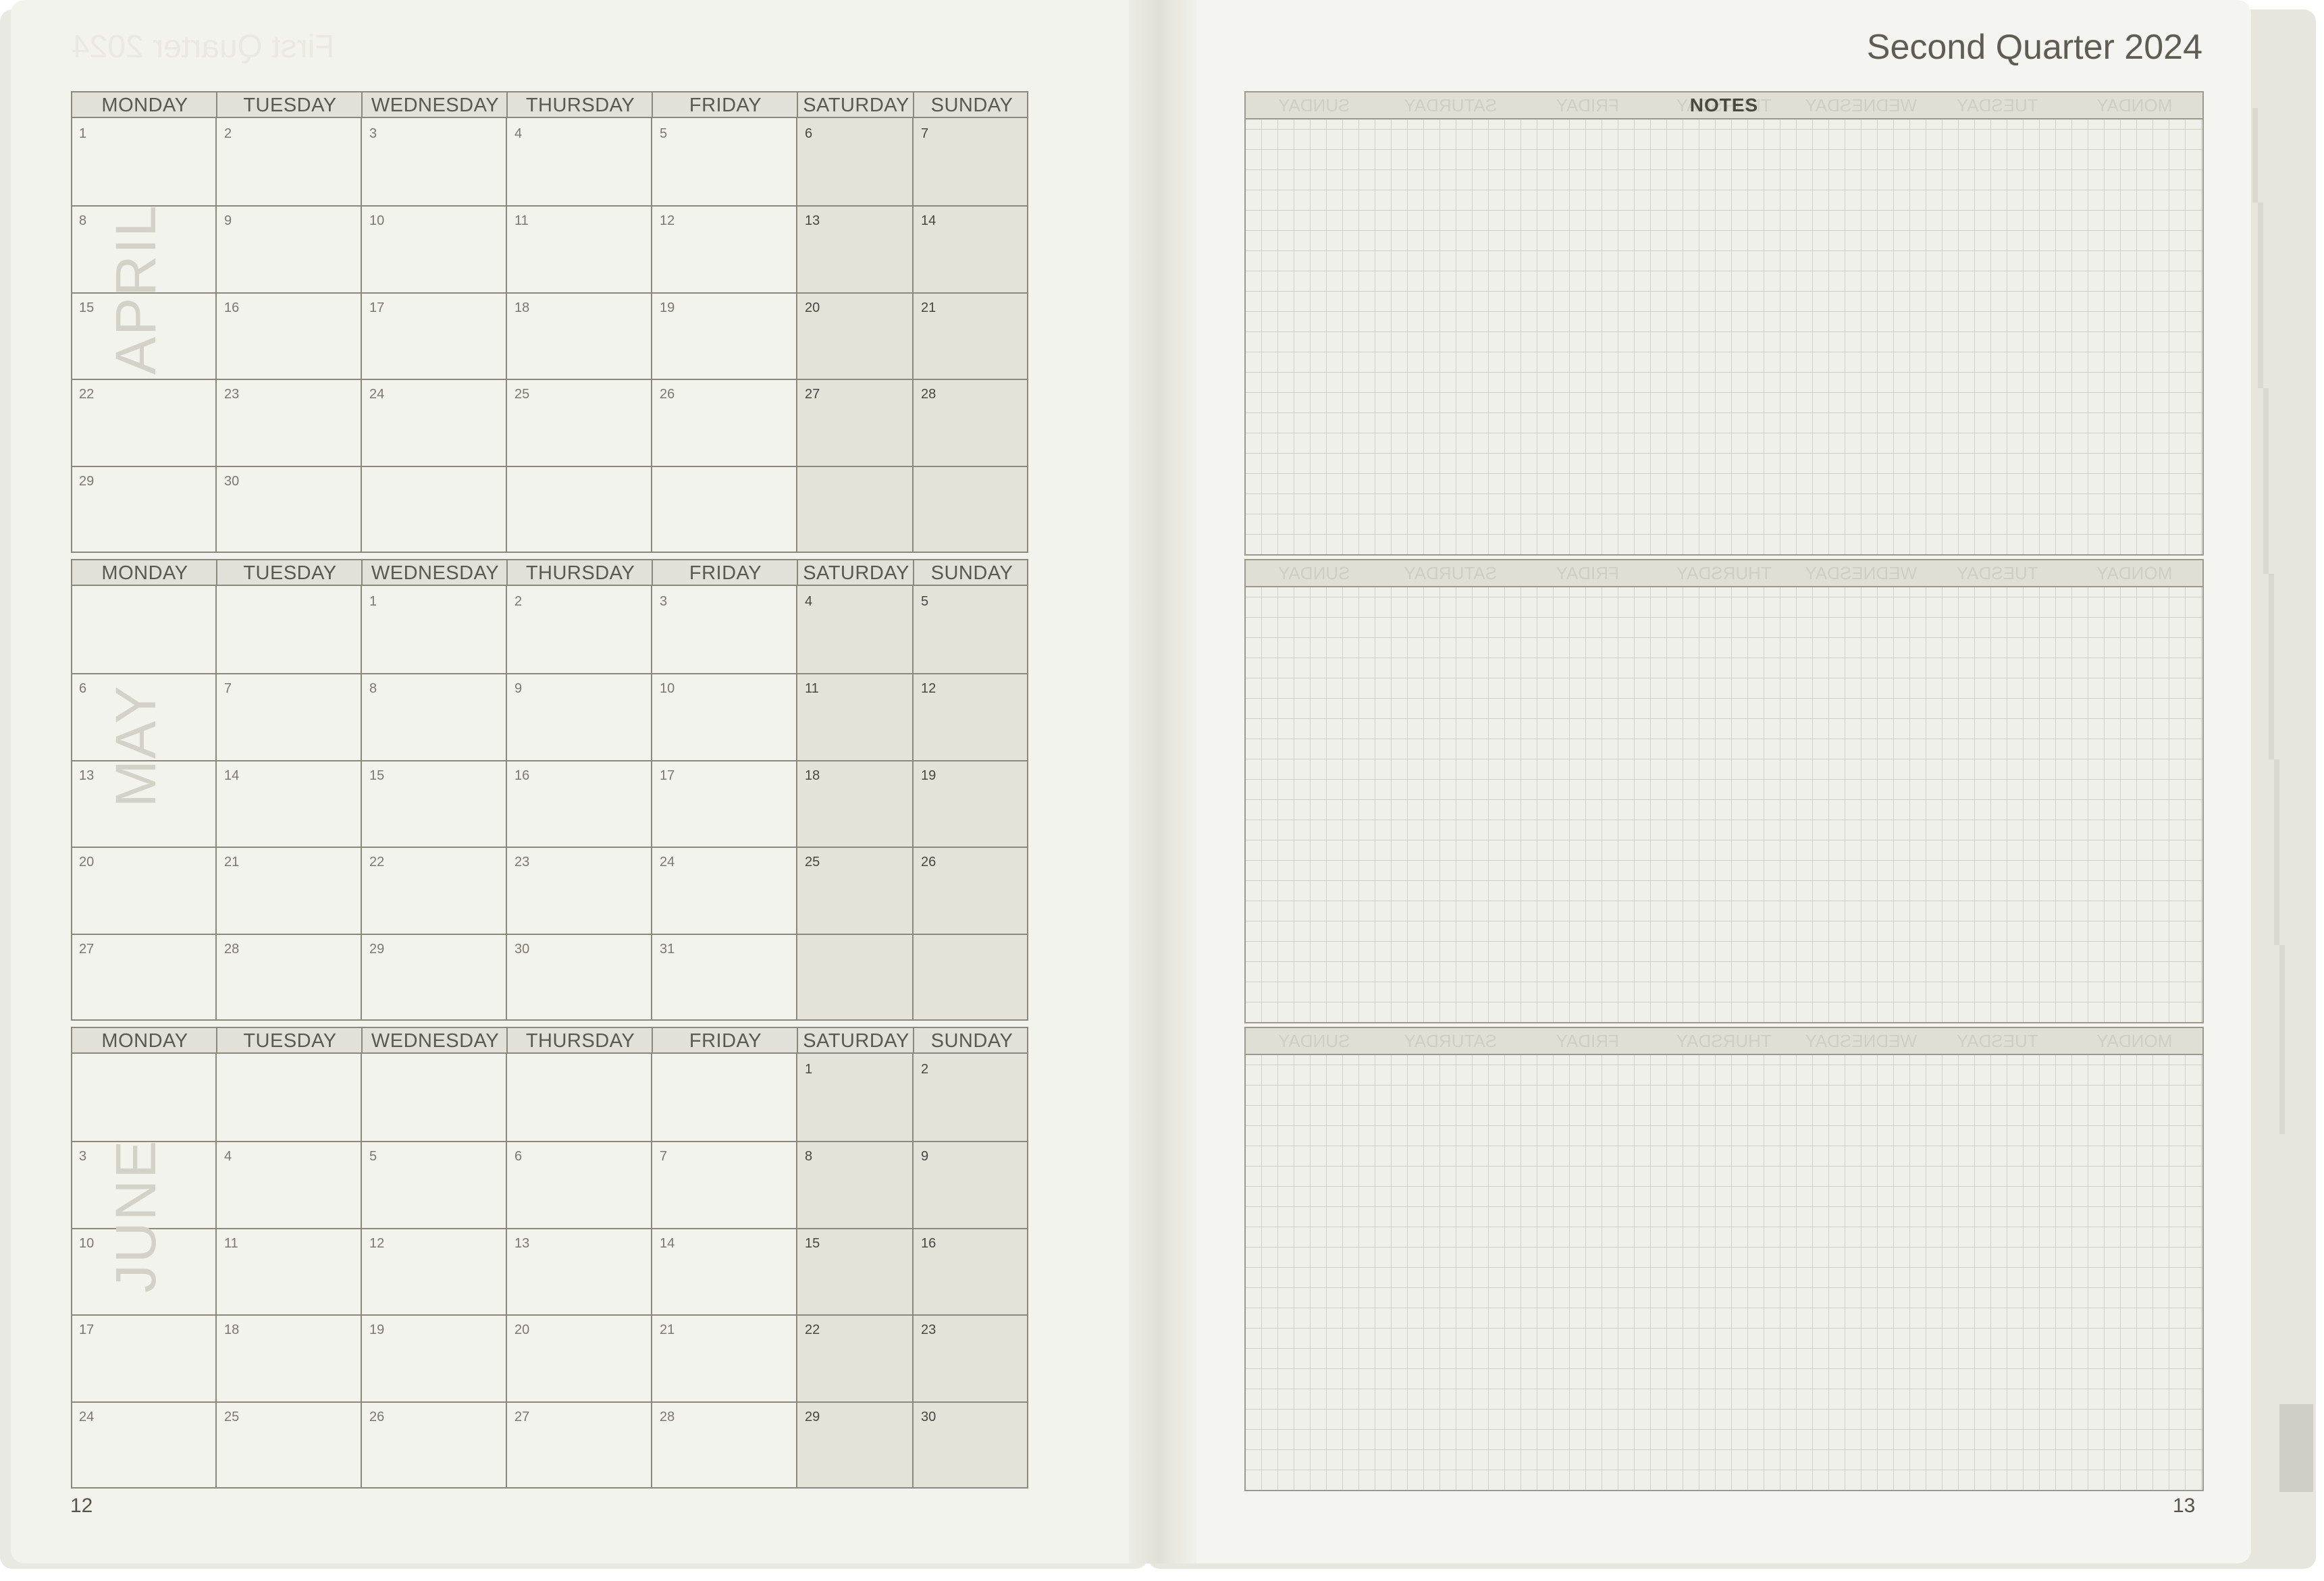 The image size is (2324, 1581). What do you see at coordinates (667, 950) in the screenshot?
I see `day-number: 31` at bounding box center [667, 950].